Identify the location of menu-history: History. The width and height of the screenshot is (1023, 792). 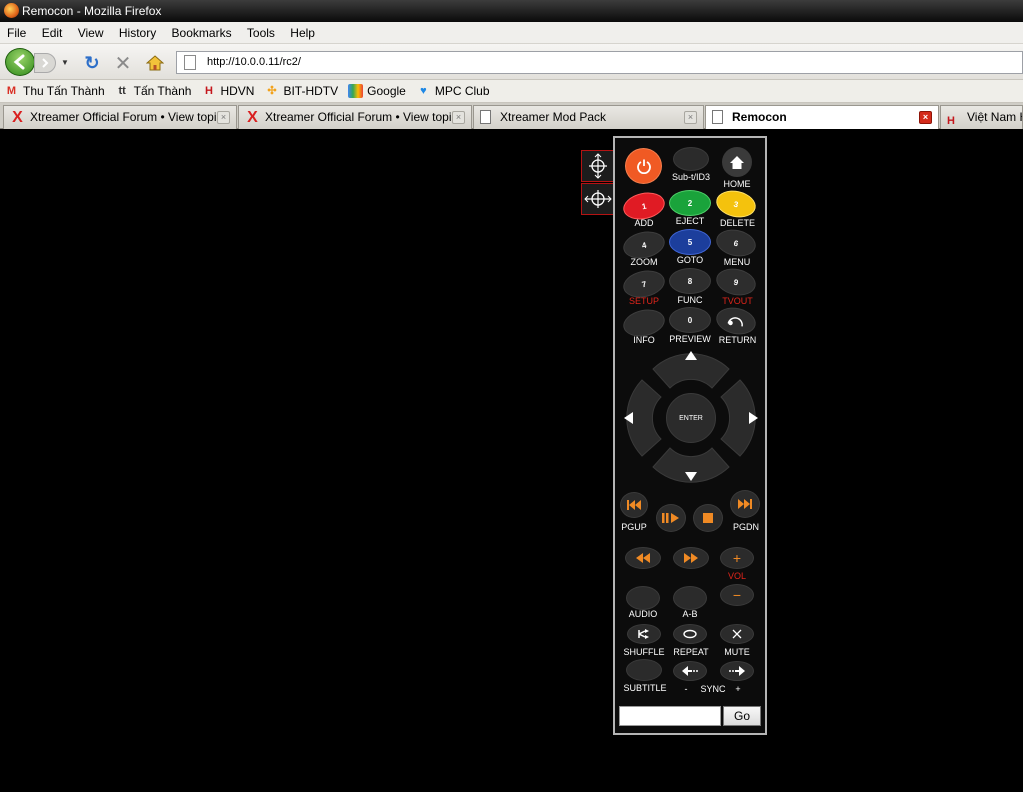
(137, 33).